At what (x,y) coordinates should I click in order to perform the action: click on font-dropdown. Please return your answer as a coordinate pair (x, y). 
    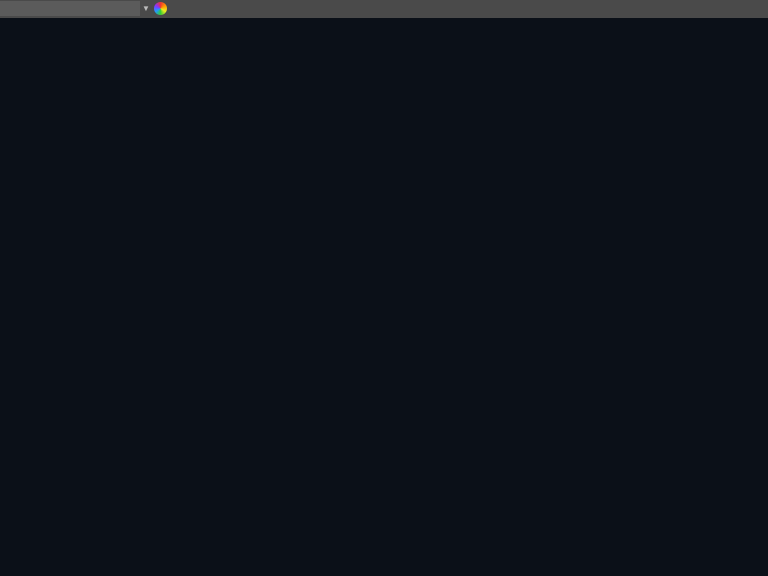
    Looking at the image, I should click on (70, 8).